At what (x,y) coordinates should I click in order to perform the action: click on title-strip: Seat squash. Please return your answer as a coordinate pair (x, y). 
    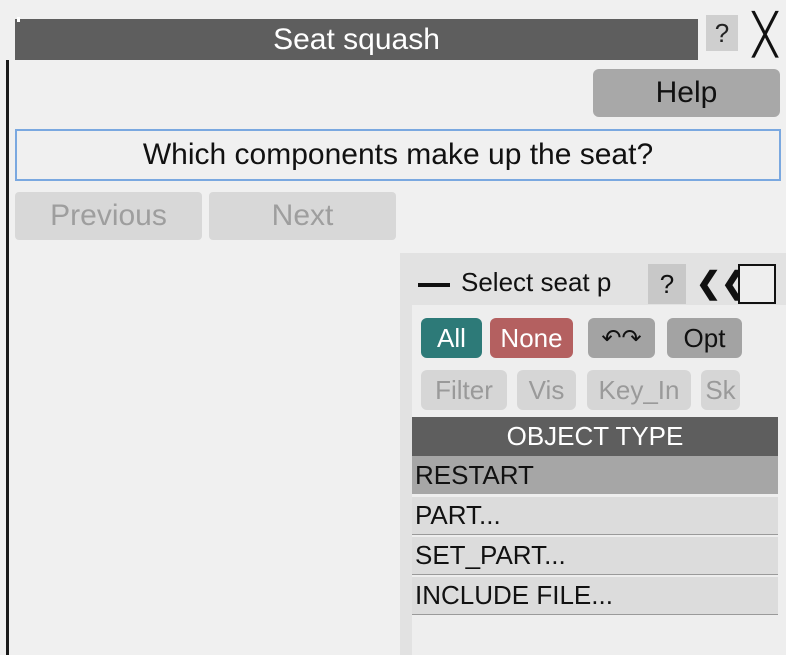
    Looking at the image, I should click on (356, 39).